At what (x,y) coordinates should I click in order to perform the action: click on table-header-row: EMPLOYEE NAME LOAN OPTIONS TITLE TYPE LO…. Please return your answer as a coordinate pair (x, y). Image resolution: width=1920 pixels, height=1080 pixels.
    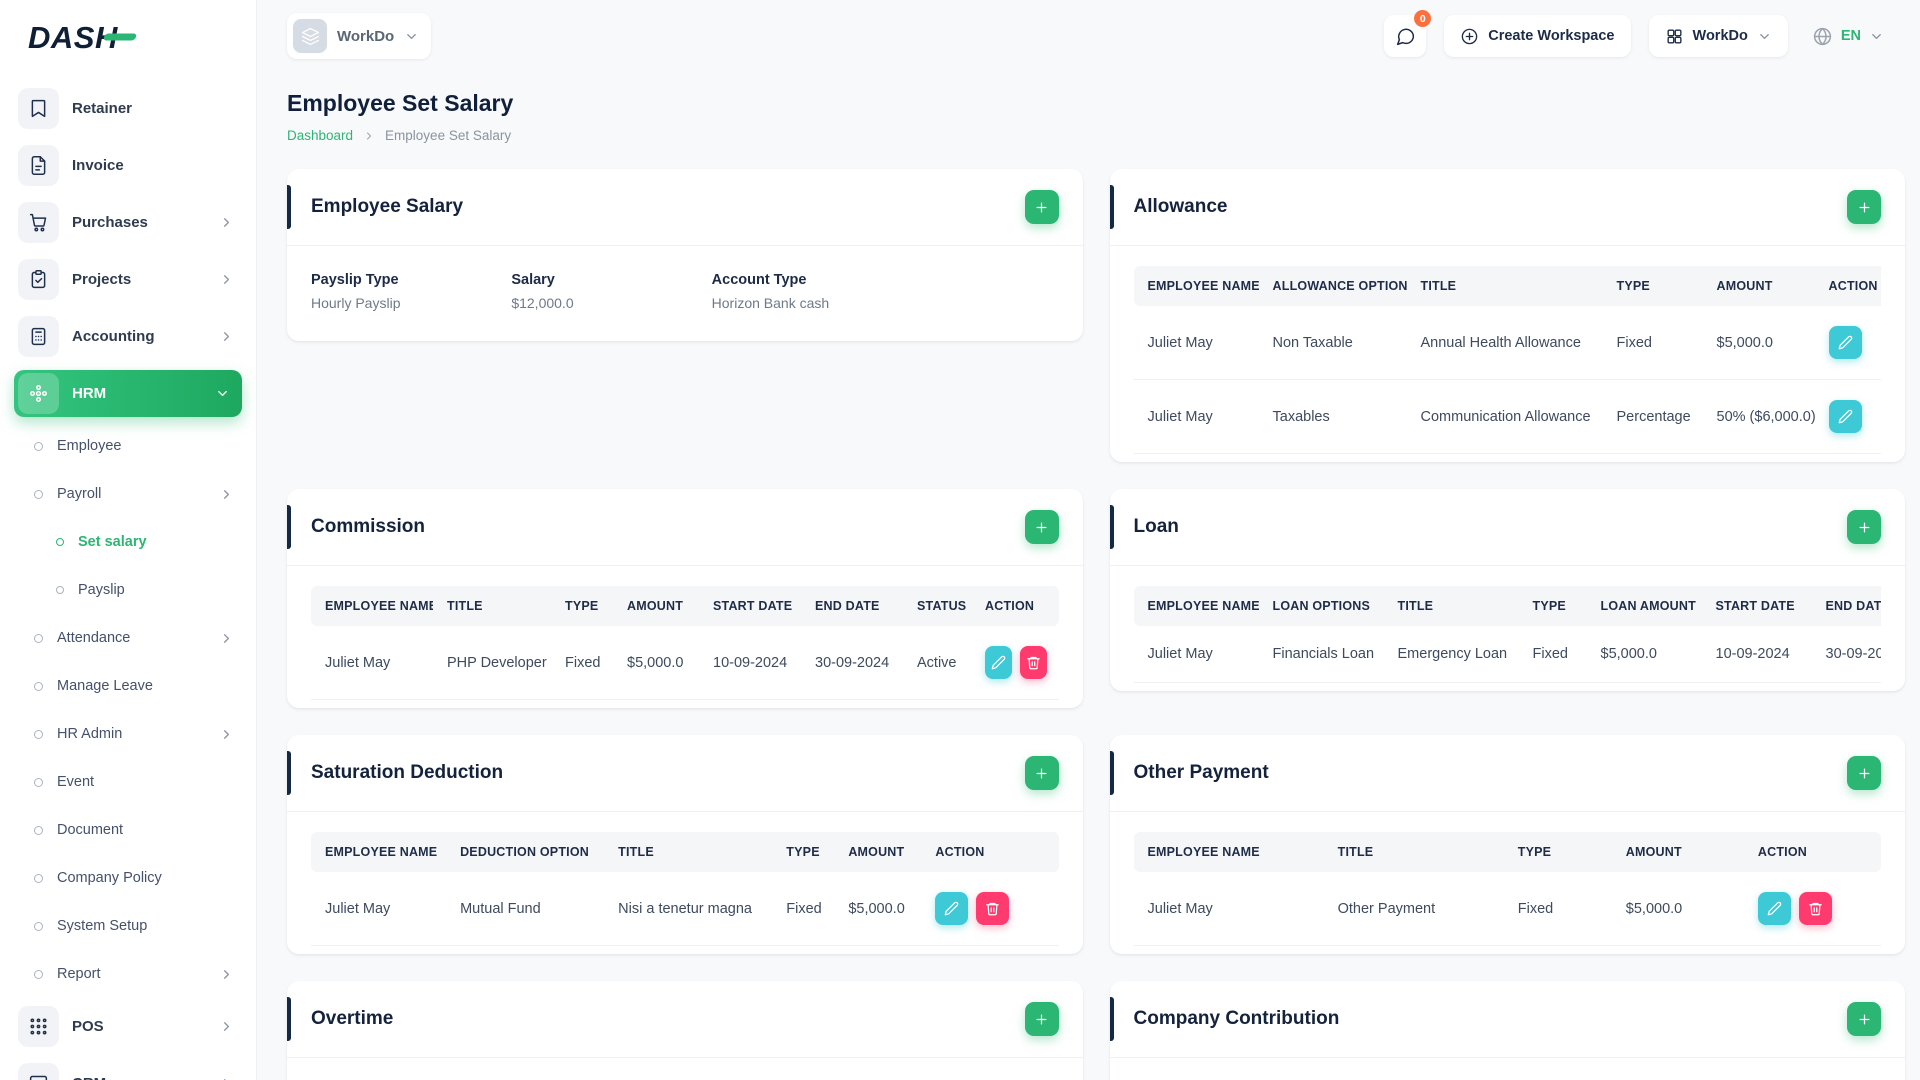
    Looking at the image, I should click on (1507, 606).